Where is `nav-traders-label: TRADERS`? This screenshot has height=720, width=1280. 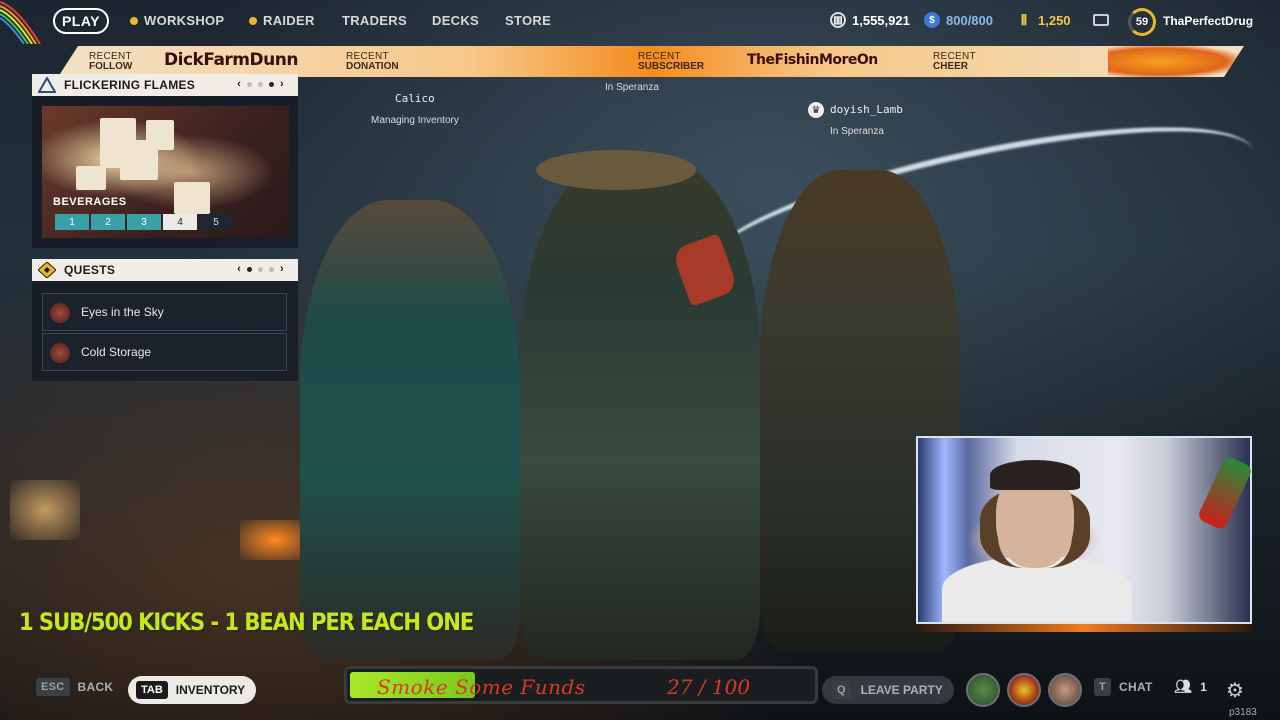 nav-traders-label: TRADERS is located at coordinates (374, 20).